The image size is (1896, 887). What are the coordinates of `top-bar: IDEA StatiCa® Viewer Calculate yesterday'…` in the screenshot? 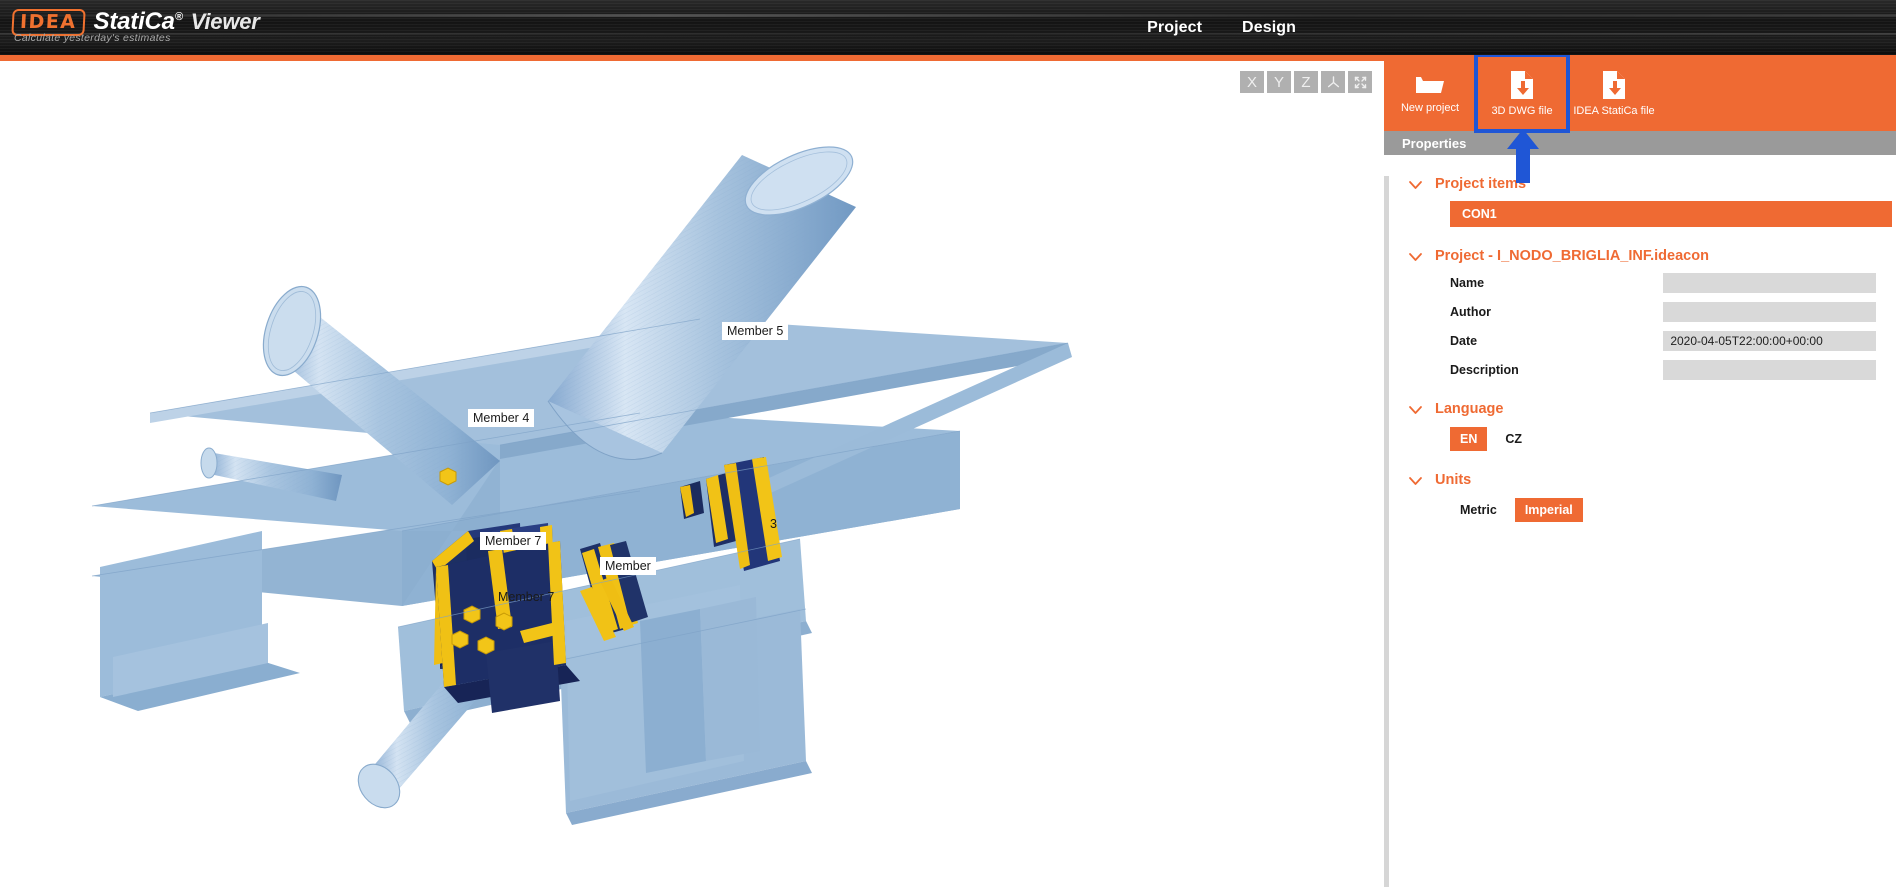 It's located at (948, 27).